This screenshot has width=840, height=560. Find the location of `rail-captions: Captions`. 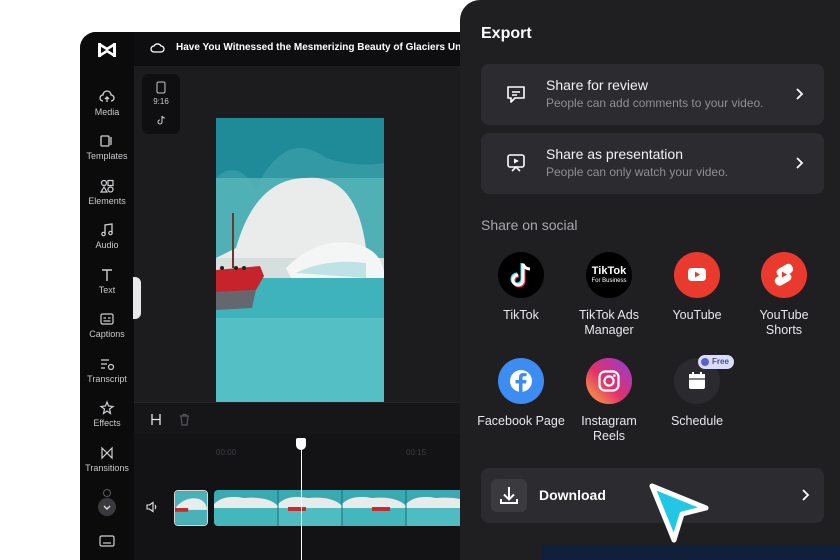

rail-captions: Captions is located at coordinates (107, 325).